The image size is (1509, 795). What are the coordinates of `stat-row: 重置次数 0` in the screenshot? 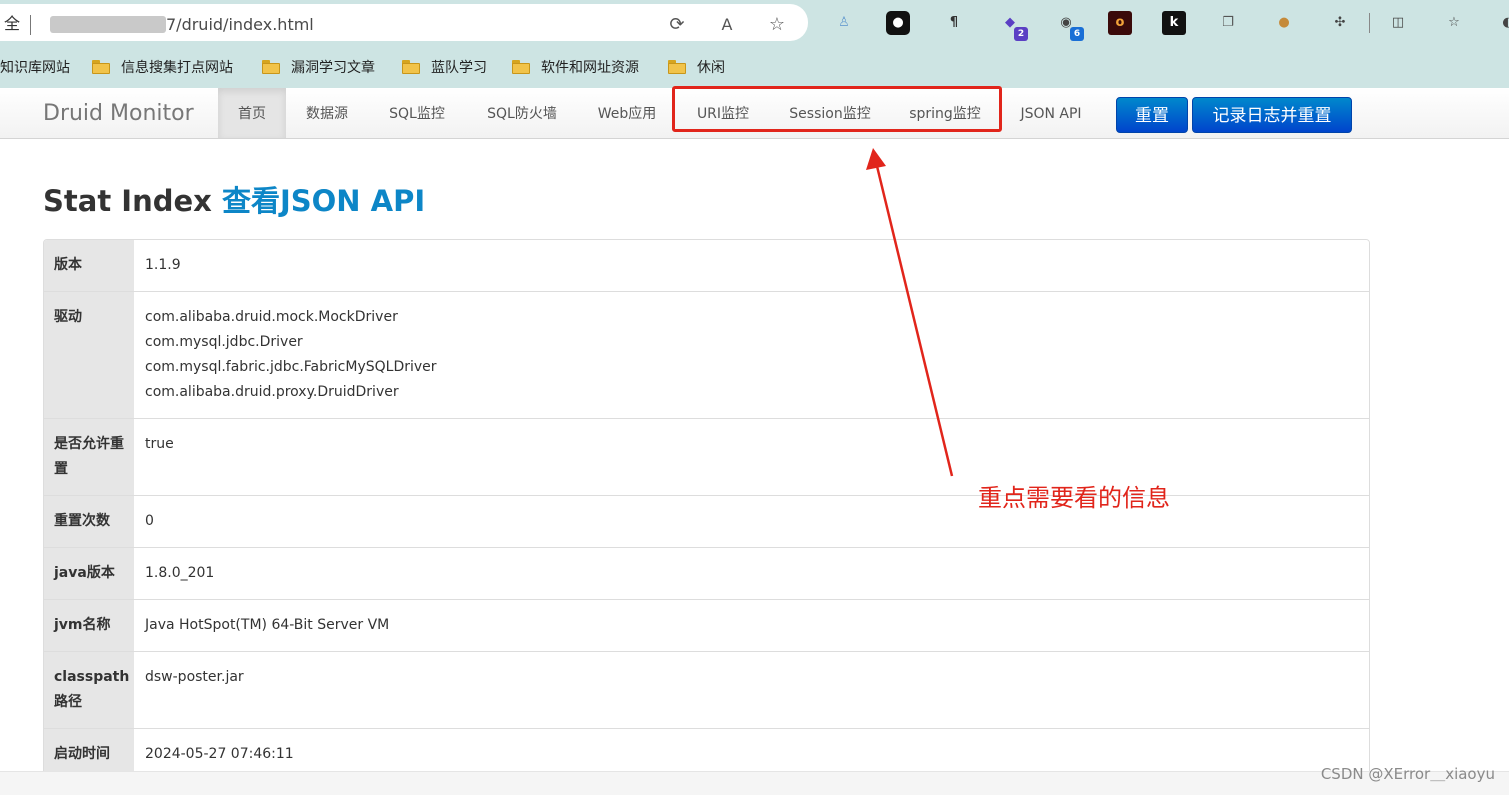 It's located at (706, 521).